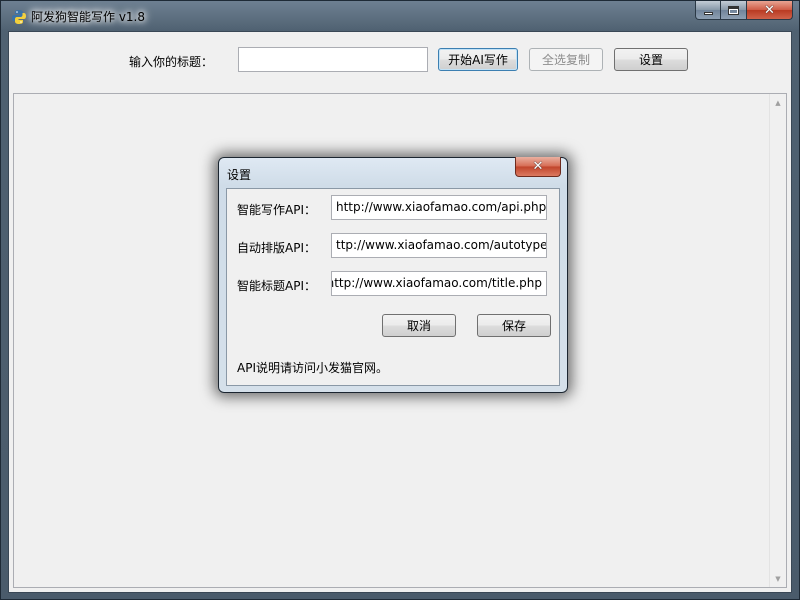  Describe the element at coordinates (566, 59) in the screenshot. I see `select-all-copy-button: 全选复制` at that location.